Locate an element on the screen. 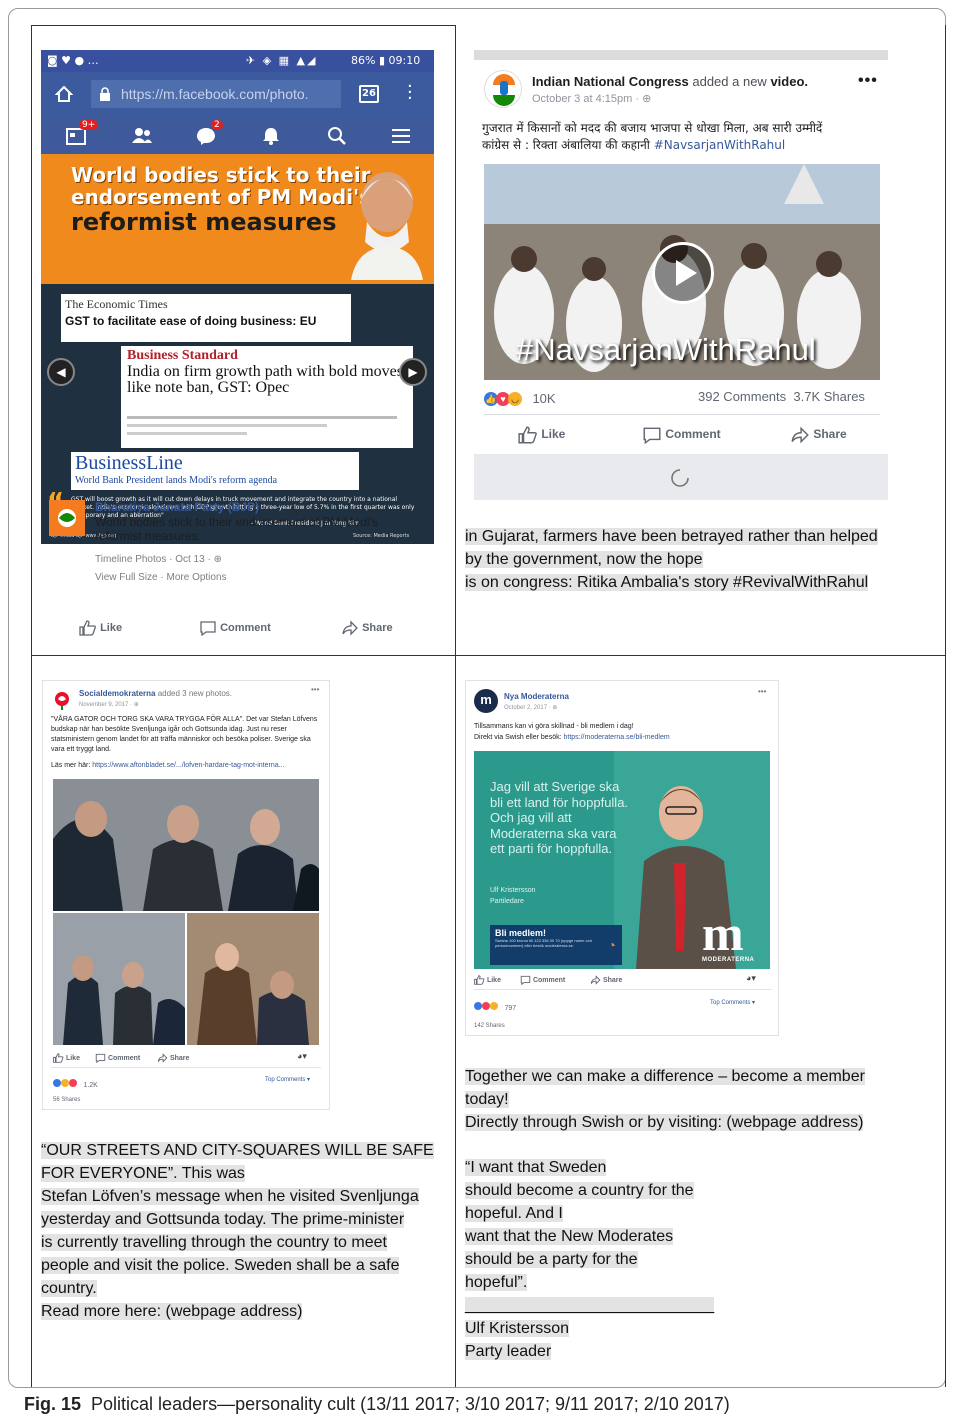 The width and height of the screenshot is (955, 1426). sap-shares-count: 56 Shares is located at coordinates (66, 1100).